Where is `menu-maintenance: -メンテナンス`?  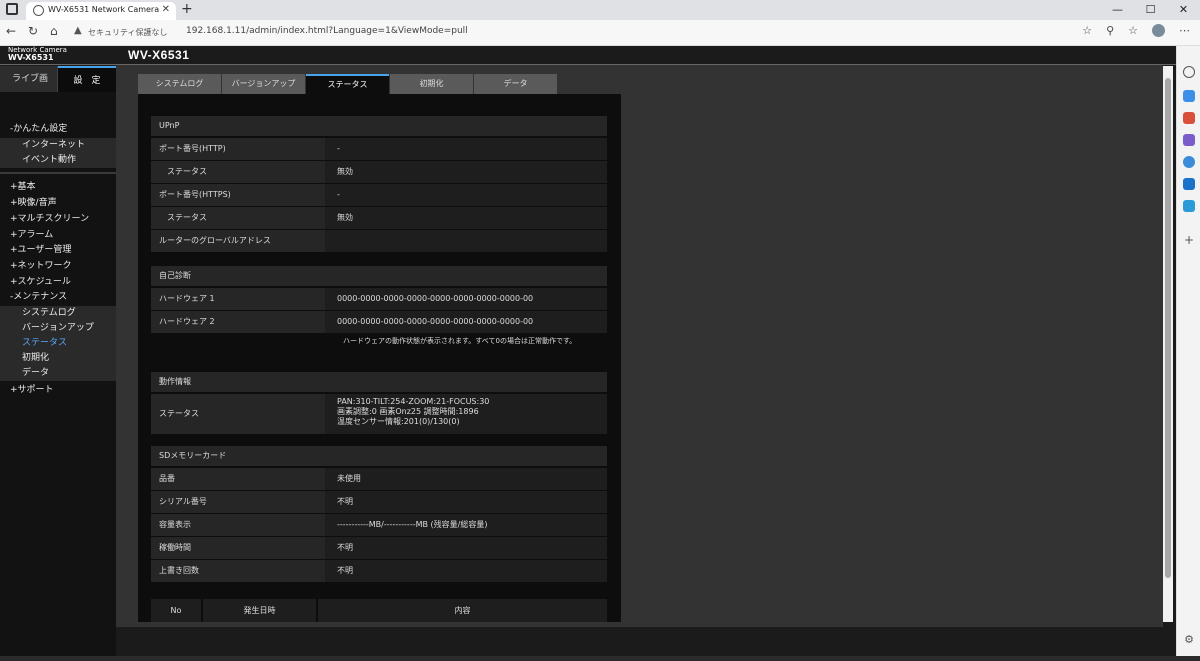
menu-maintenance: -メンテナンス is located at coordinates (58, 297).